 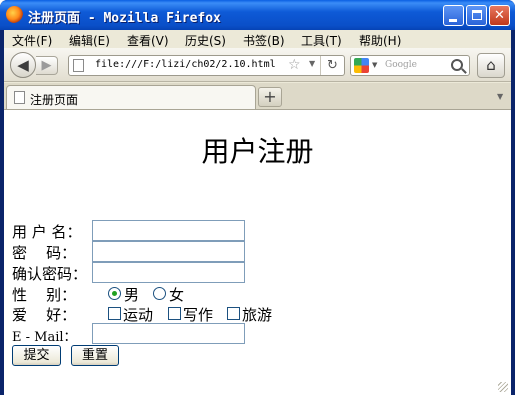 What do you see at coordinates (168, 230) in the screenshot?
I see `username-input` at bounding box center [168, 230].